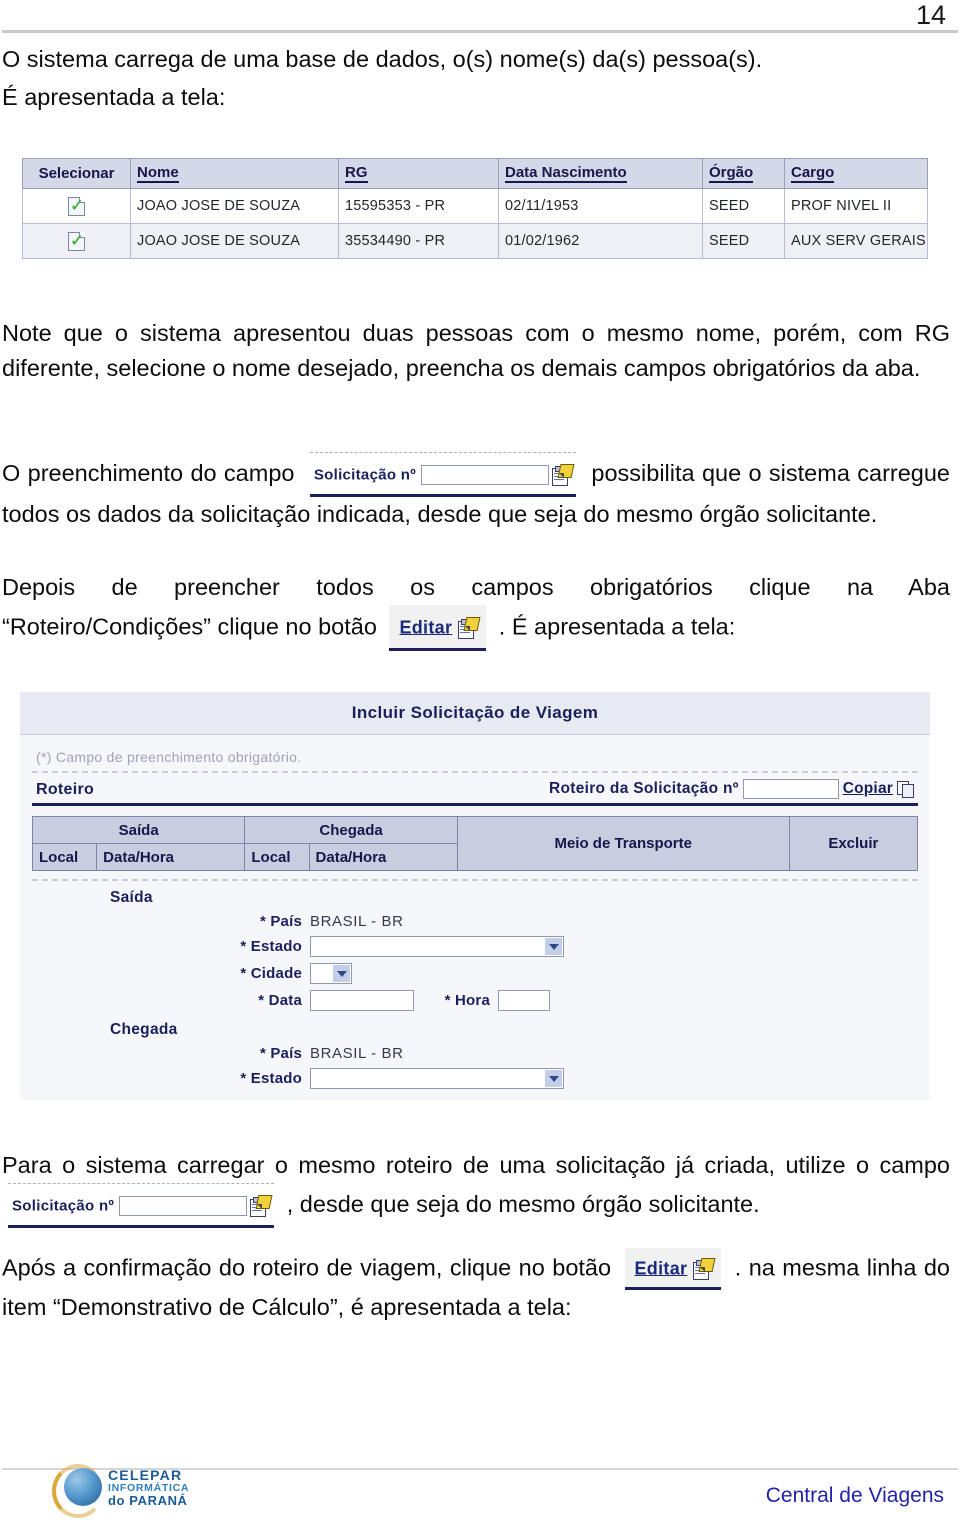 This screenshot has height=1520, width=960. What do you see at coordinates (600, 173) in the screenshot?
I see `column-header-data-nascimento: Data Nascimento` at bounding box center [600, 173].